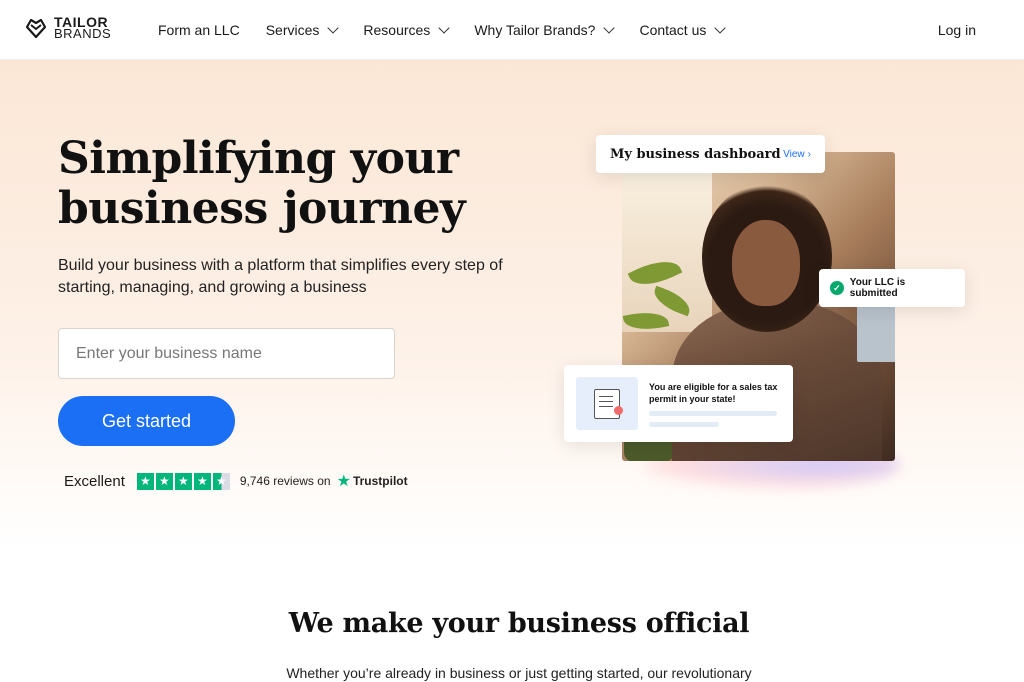 The width and height of the screenshot is (1024, 682). Describe the element at coordinates (285, 481) in the screenshot. I see `review-count: 9,746 reviews on` at that location.